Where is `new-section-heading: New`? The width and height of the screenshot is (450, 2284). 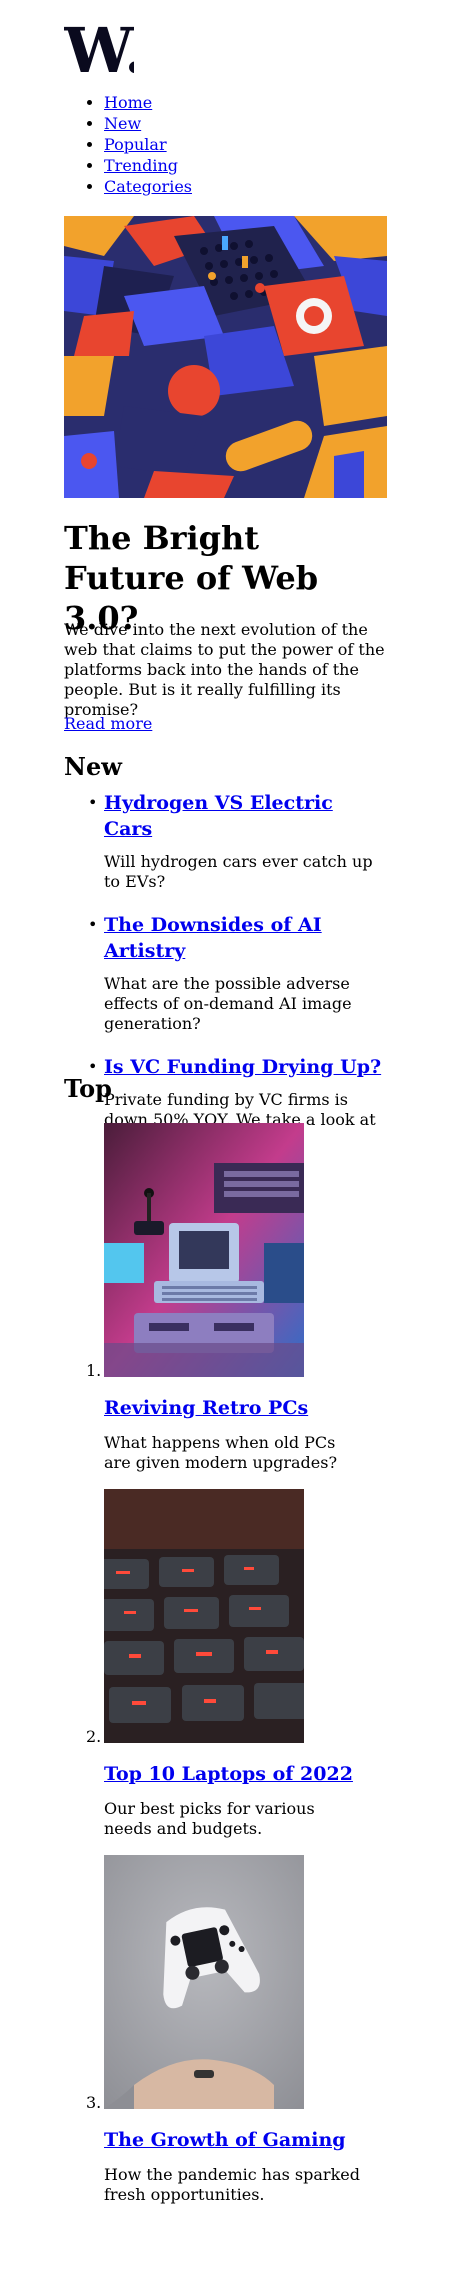
new-section-heading: New is located at coordinates (93, 766).